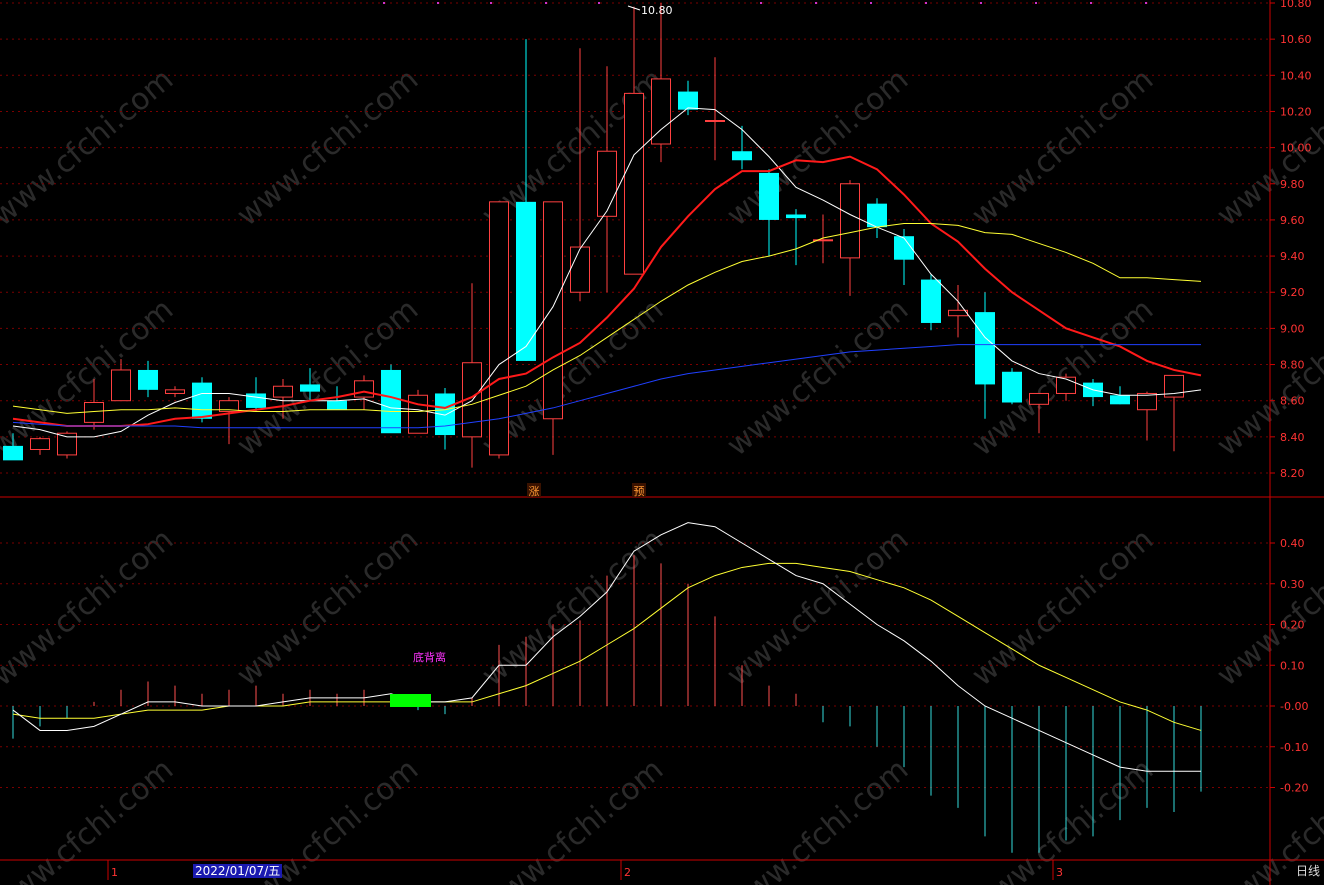 The width and height of the screenshot is (1324, 885). What do you see at coordinates (1296, 148) in the screenshot?
I see `price-tick-label: 10.00` at bounding box center [1296, 148].